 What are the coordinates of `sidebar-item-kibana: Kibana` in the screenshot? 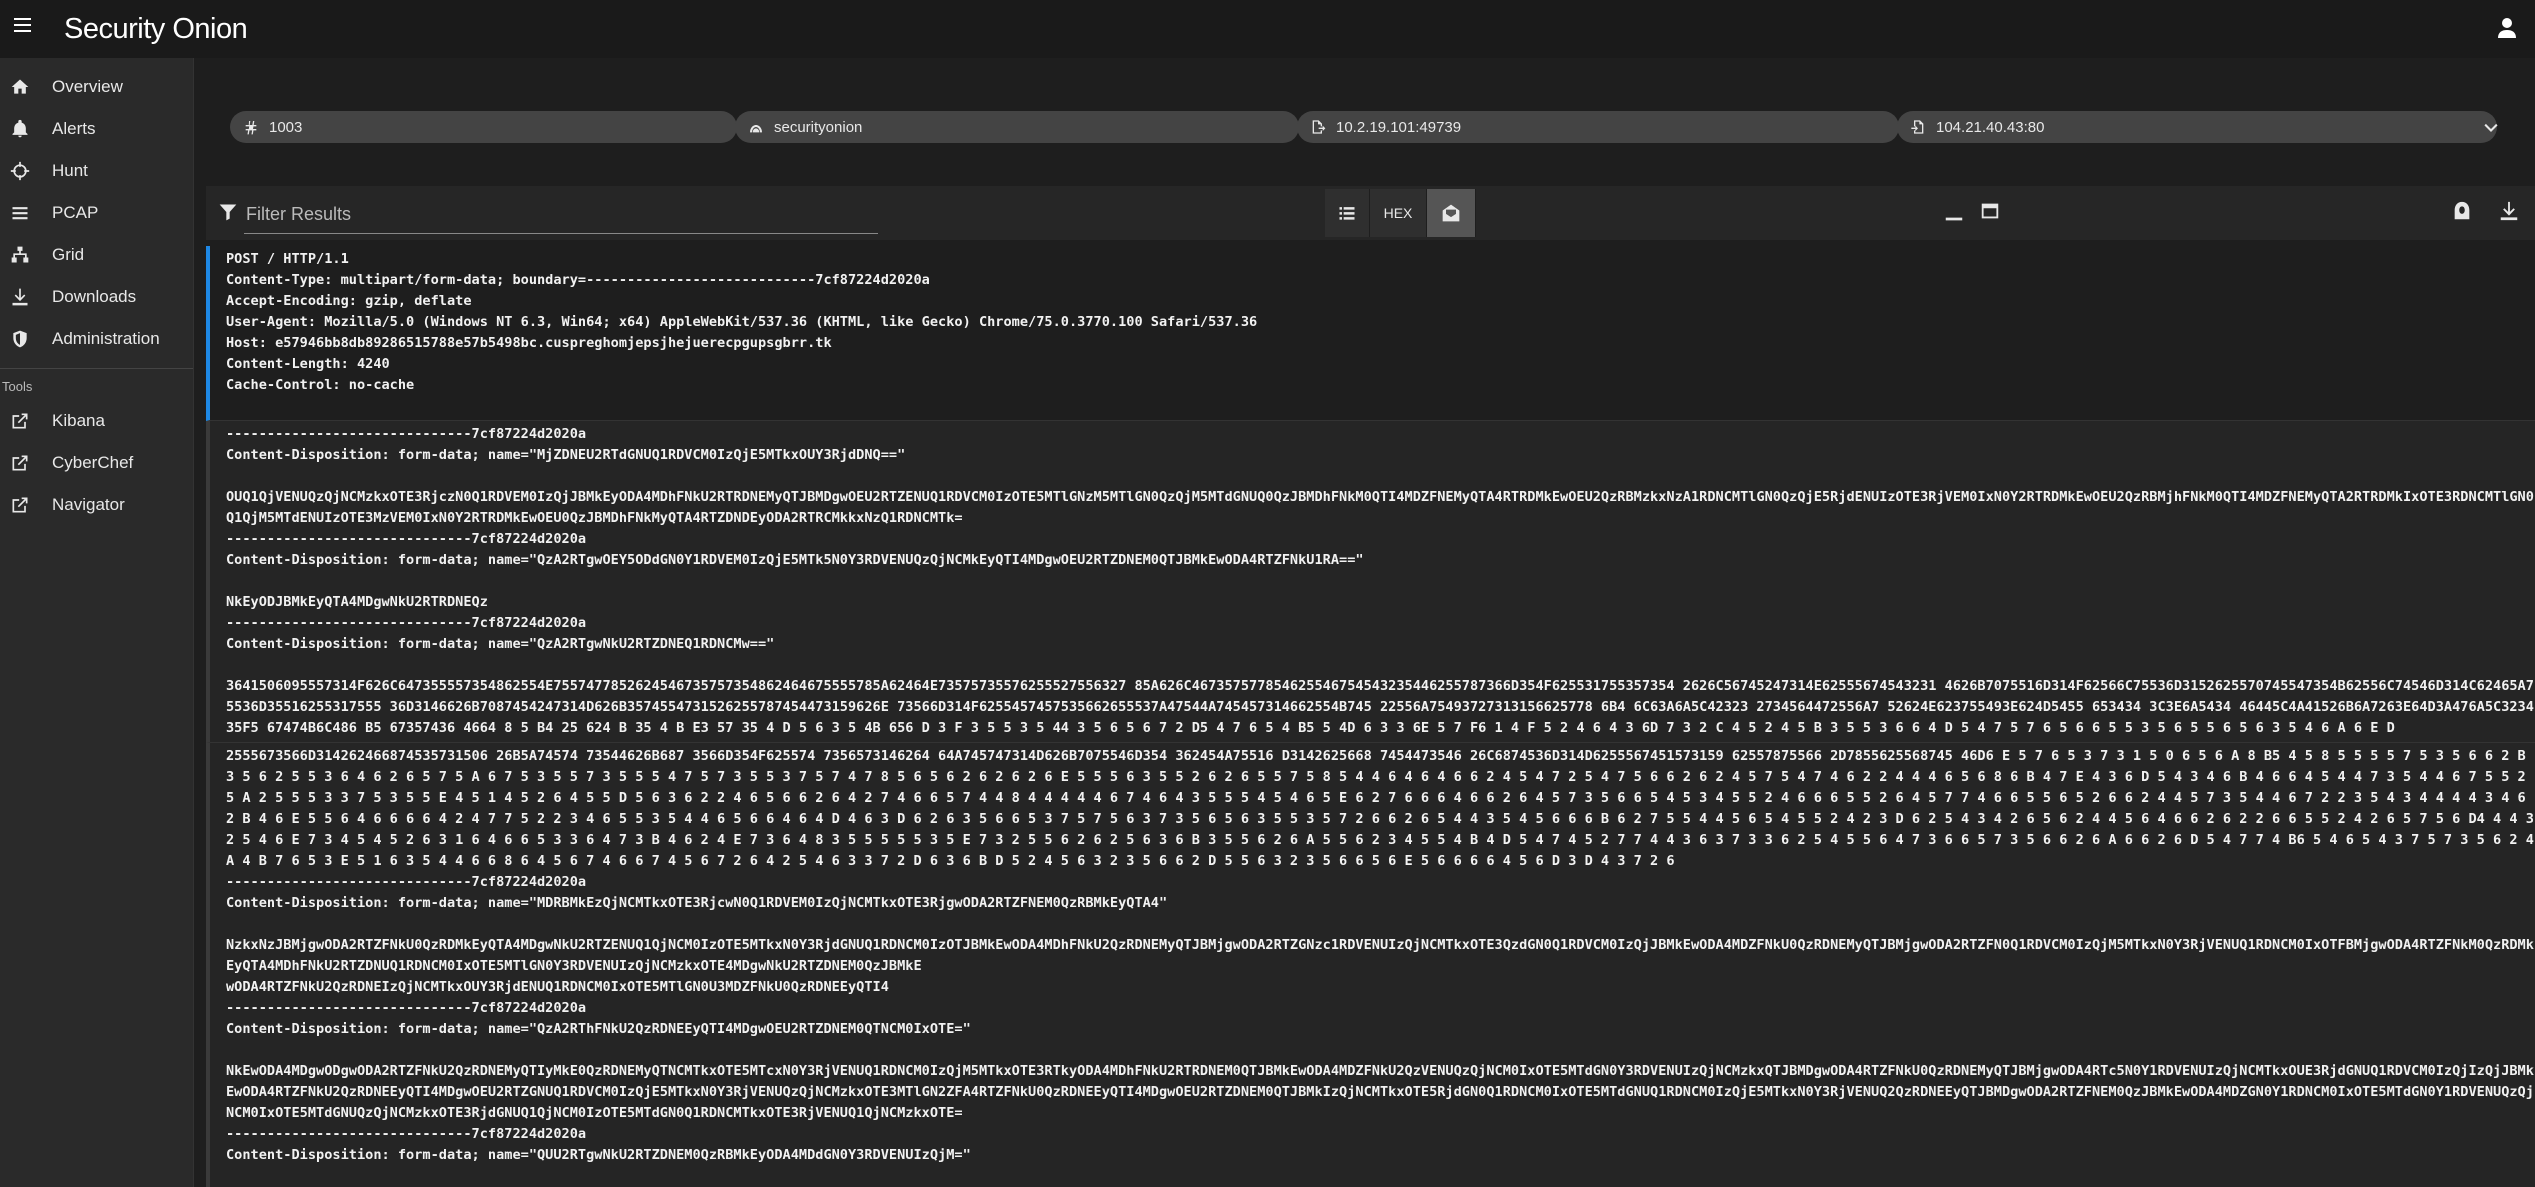 It's located at (96, 421).